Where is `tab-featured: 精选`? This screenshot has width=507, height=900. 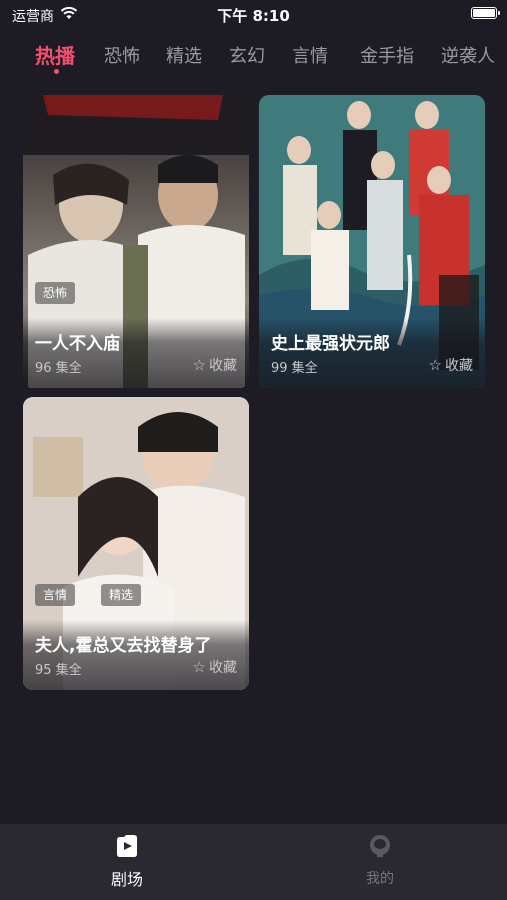 tab-featured: 精选 is located at coordinates (184, 55).